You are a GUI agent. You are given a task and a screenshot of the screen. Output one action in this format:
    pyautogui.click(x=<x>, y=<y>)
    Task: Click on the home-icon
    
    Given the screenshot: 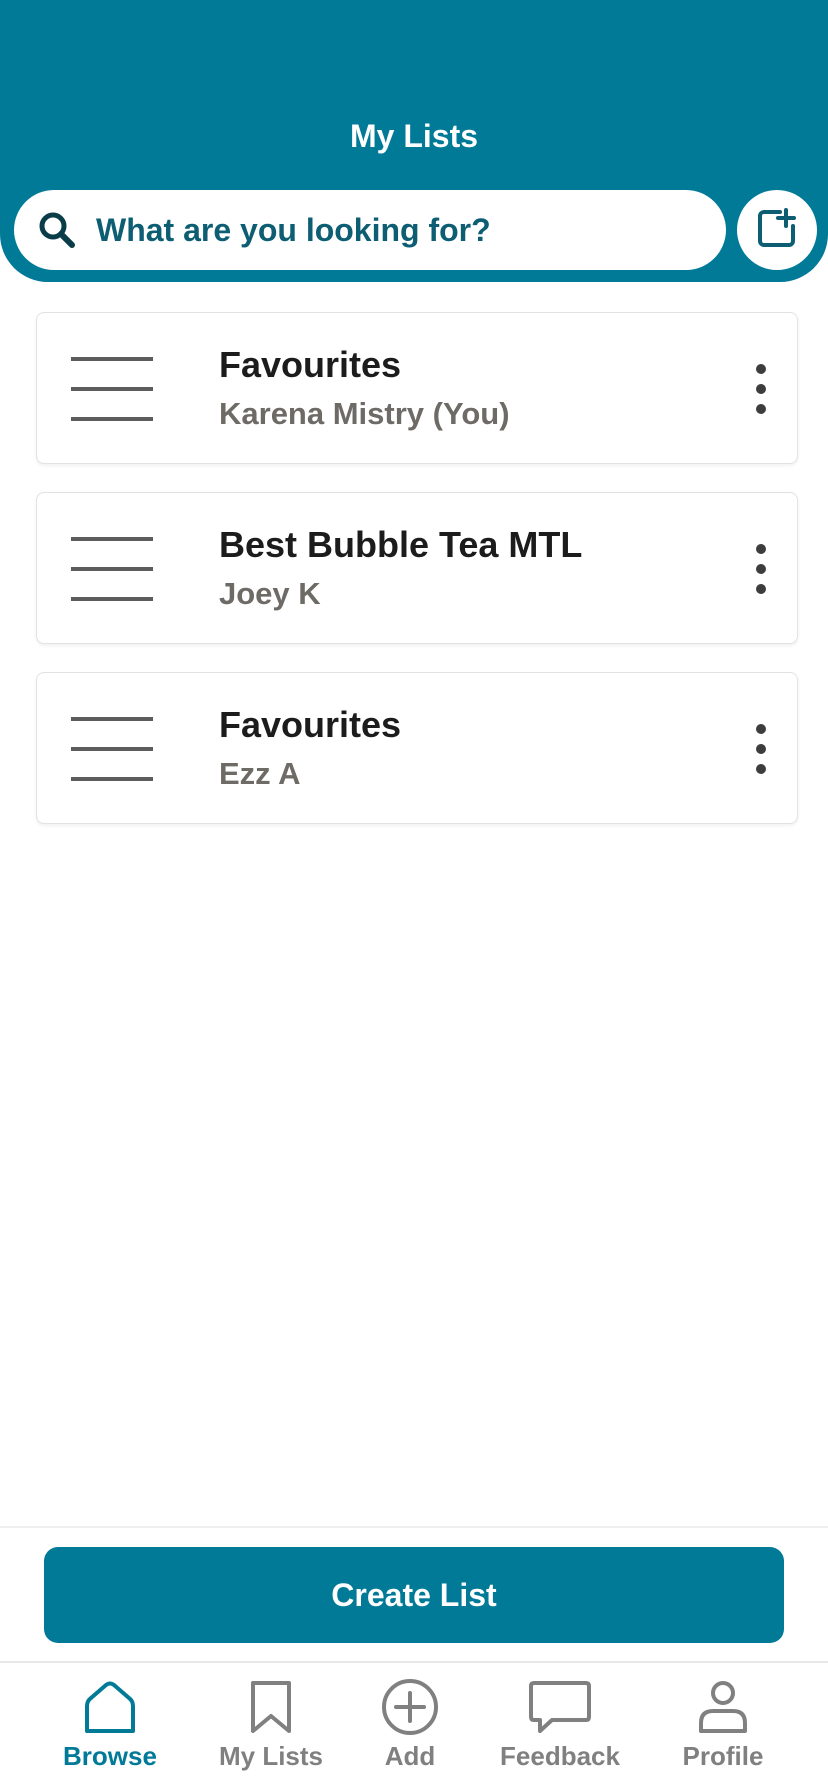 What is the action you would take?
    pyautogui.click(x=110, y=1707)
    